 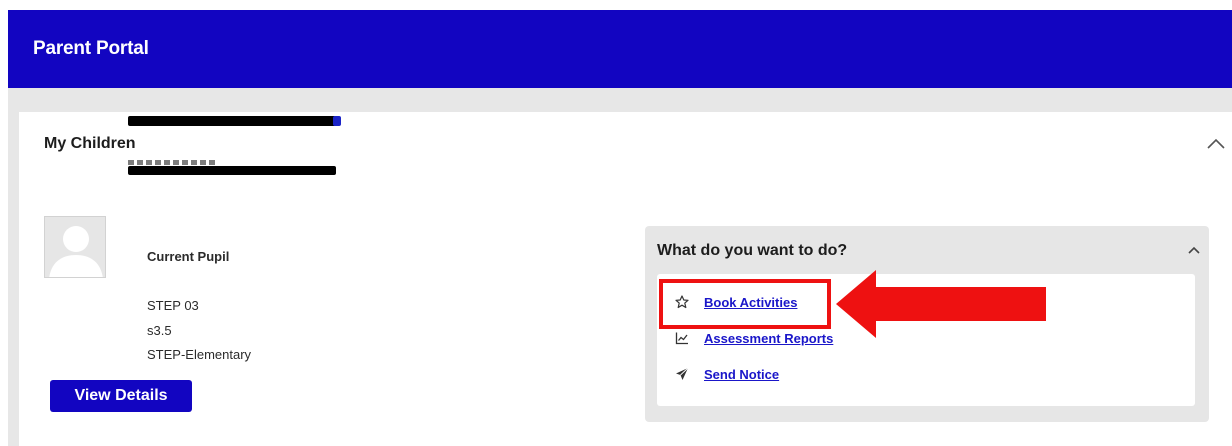 I want to click on pupil-program: STEP-Elementary, so click(x=199, y=354).